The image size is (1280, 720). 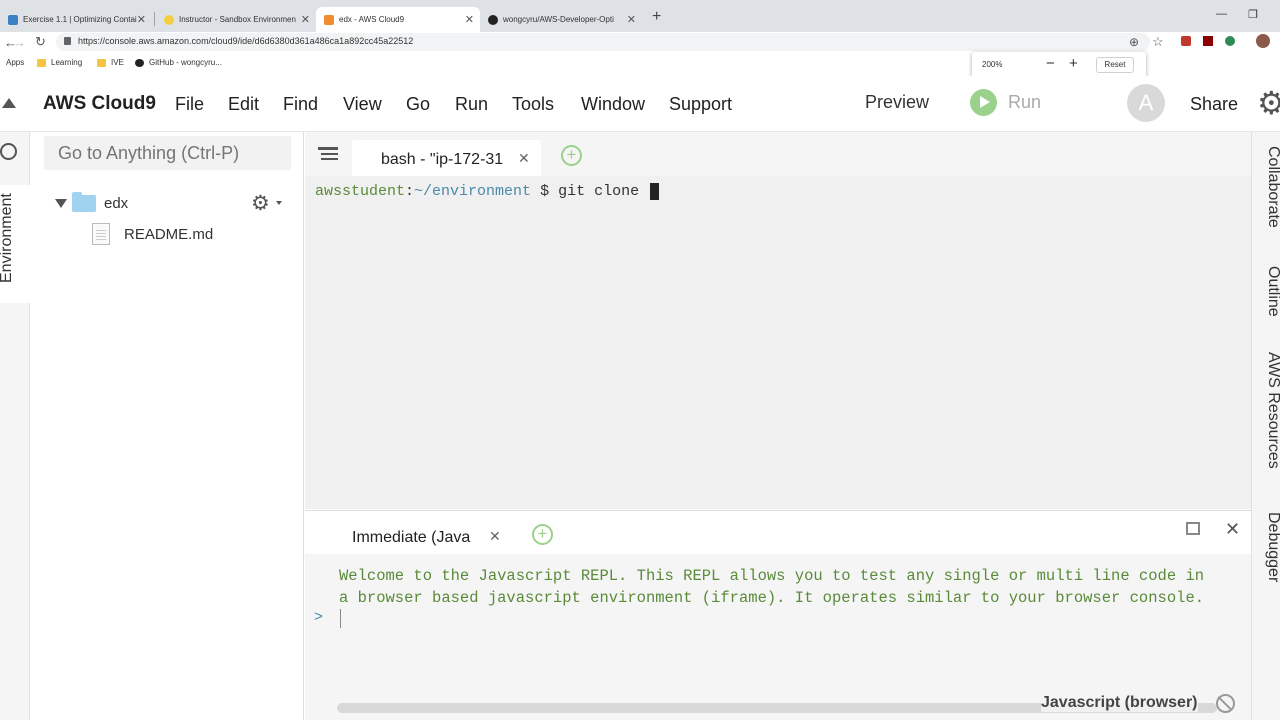 What do you see at coordinates (471, 104) in the screenshot?
I see `menu-run: Run` at bounding box center [471, 104].